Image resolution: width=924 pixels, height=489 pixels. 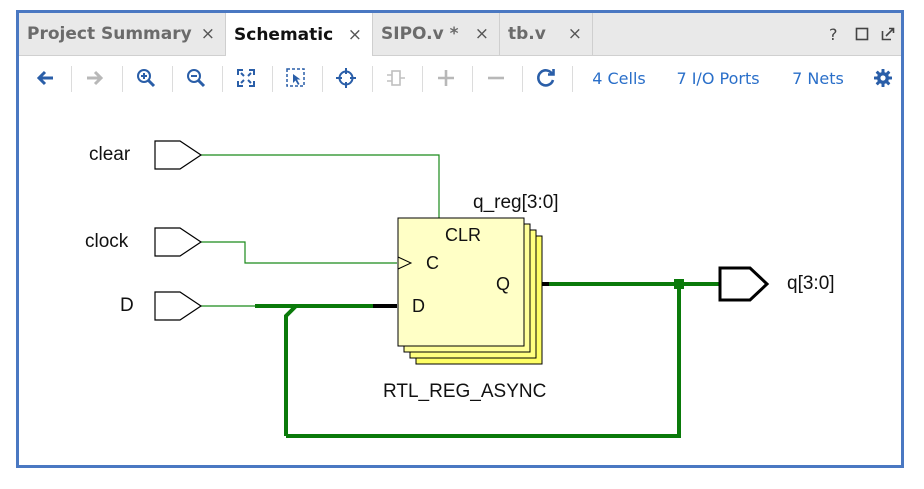 I want to click on toolbar: 4 Cells 7 I/O Ports 7 Nets, so click(x=460, y=78).